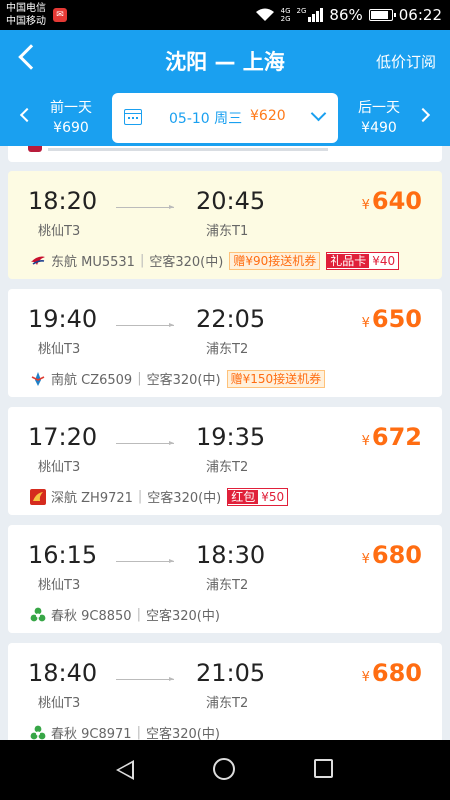 The image size is (450, 800). I want to click on flight-card: 16:15 18:30 桃仙T3 浦东T2 ¥680 春秋 9C8850 | 空客320(中), so click(225, 579).